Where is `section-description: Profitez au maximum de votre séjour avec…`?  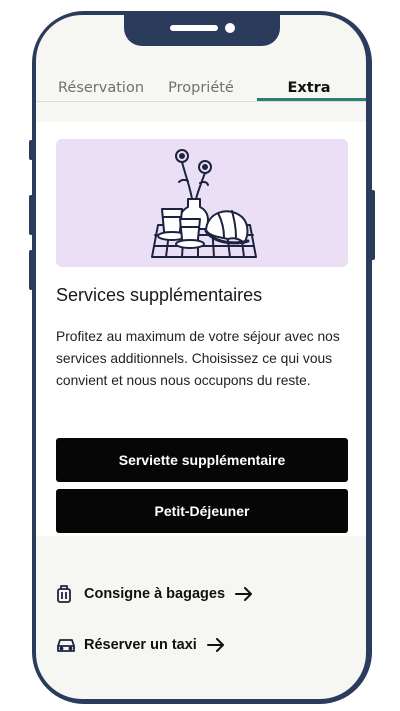
section-description: Profitez au maximum de votre séjour avec… is located at coordinates (198, 358).